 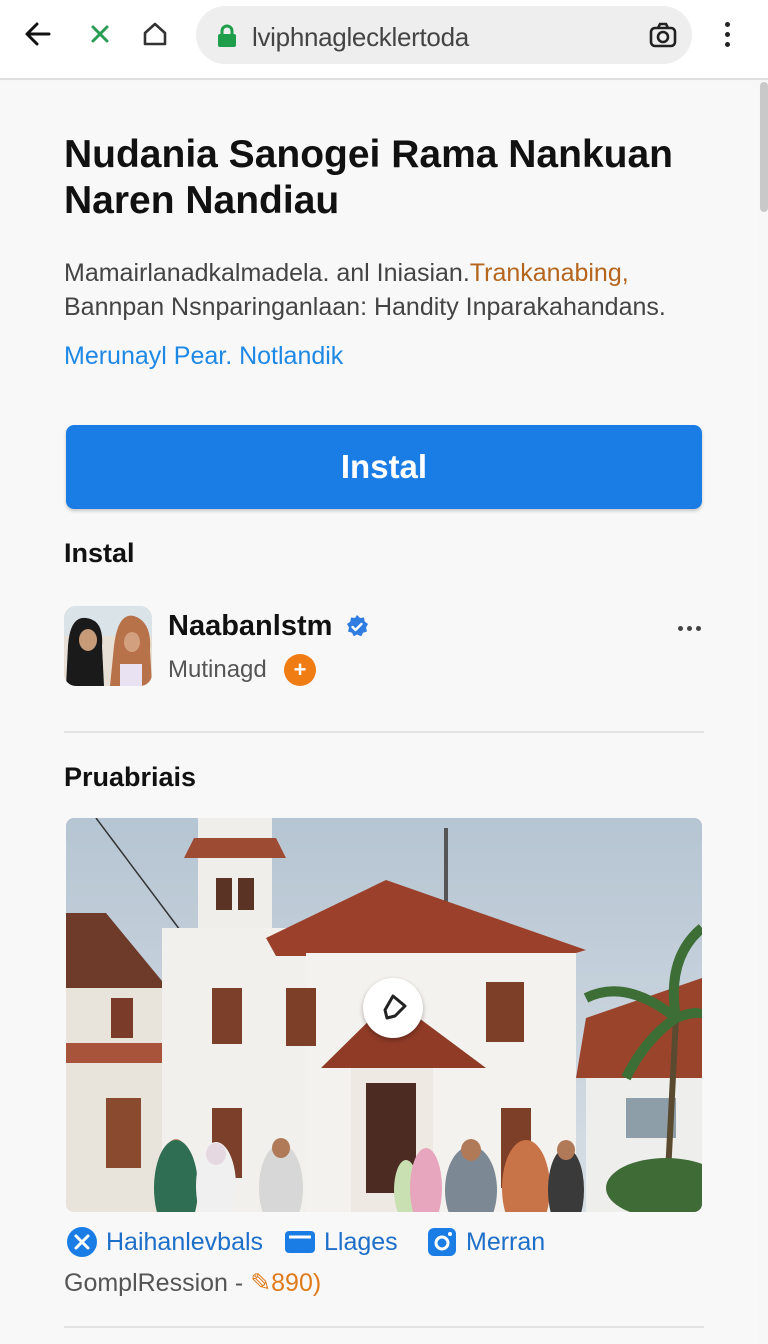 I want to click on more-horiz-icon, so click(x=689, y=628).